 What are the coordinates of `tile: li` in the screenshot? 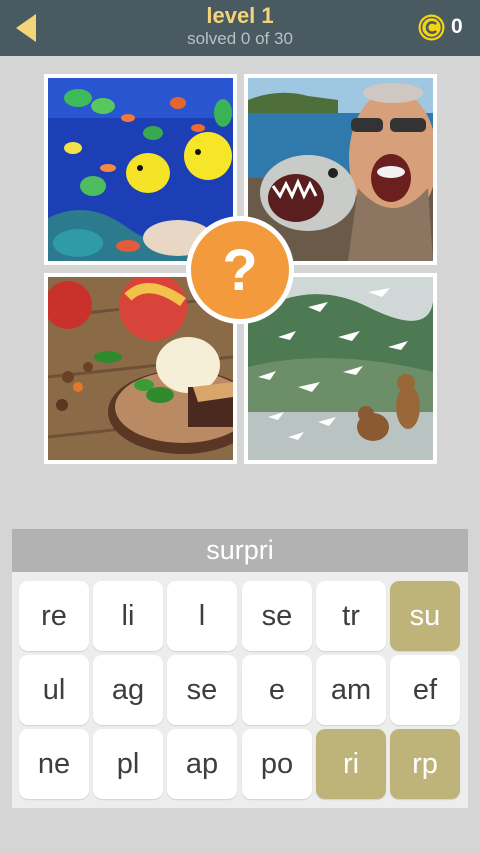 It's located at (128, 616).